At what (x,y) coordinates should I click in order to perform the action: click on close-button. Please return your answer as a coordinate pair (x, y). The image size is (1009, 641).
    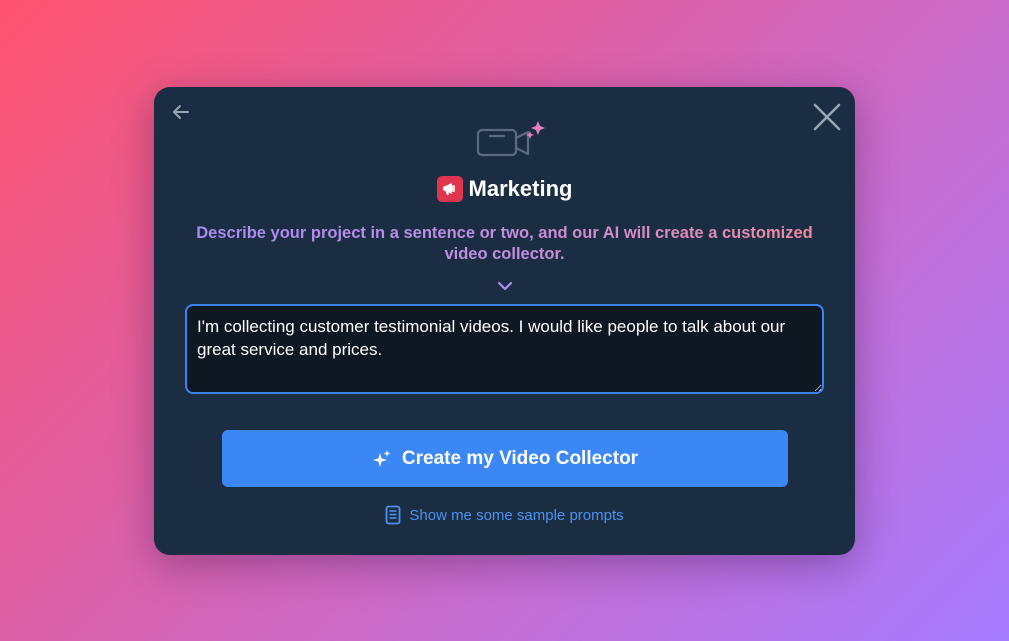
    Looking at the image, I should click on (827, 117).